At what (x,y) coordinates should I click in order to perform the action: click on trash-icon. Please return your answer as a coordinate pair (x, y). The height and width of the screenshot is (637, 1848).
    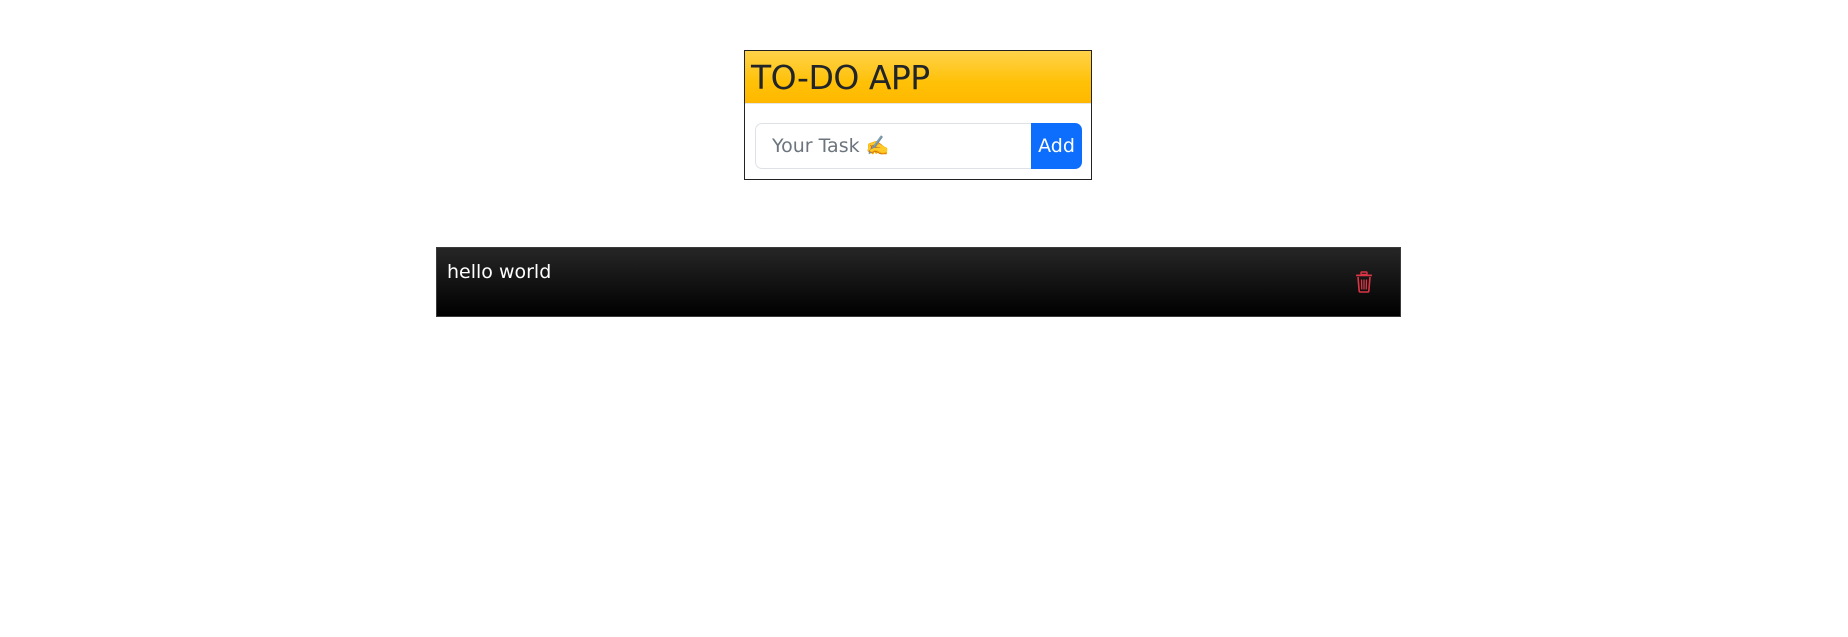
    Looking at the image, I should click on (1364, 282).